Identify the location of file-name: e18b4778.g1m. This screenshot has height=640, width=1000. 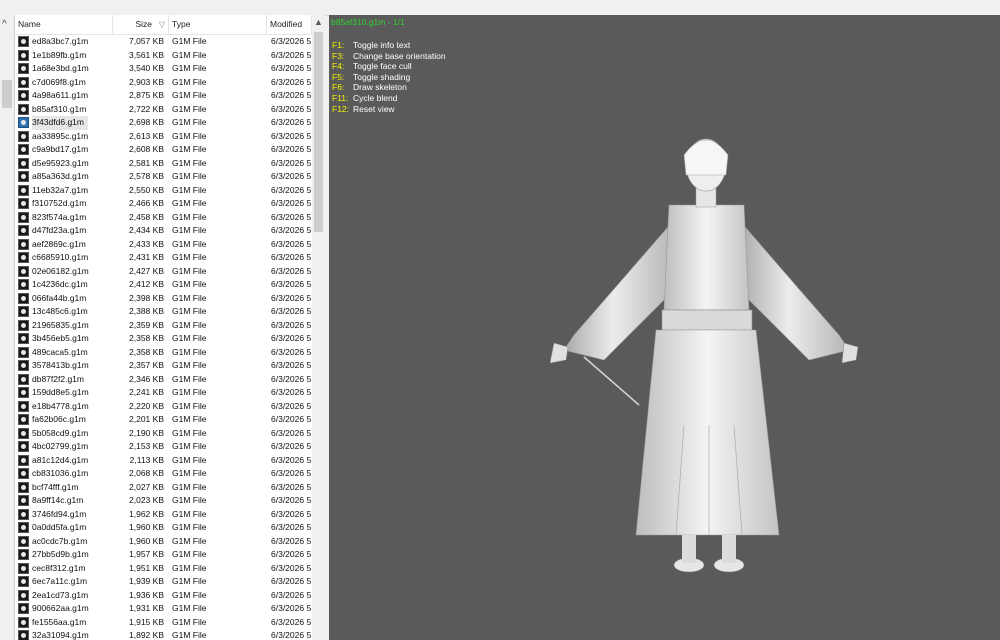
(60, 405).